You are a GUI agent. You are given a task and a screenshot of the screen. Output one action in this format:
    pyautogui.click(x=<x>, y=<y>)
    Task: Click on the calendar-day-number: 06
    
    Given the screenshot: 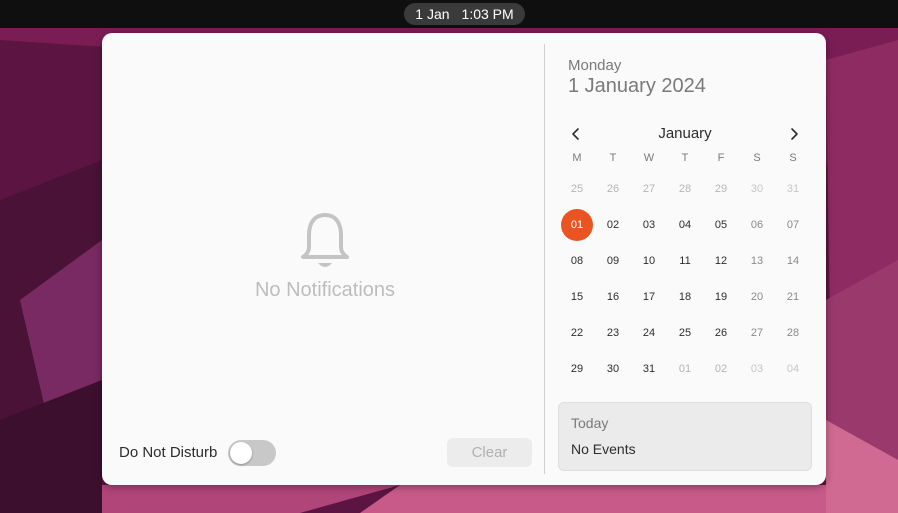 What is the action you would take?
    pyautogui.click(x=757, y=225)
    